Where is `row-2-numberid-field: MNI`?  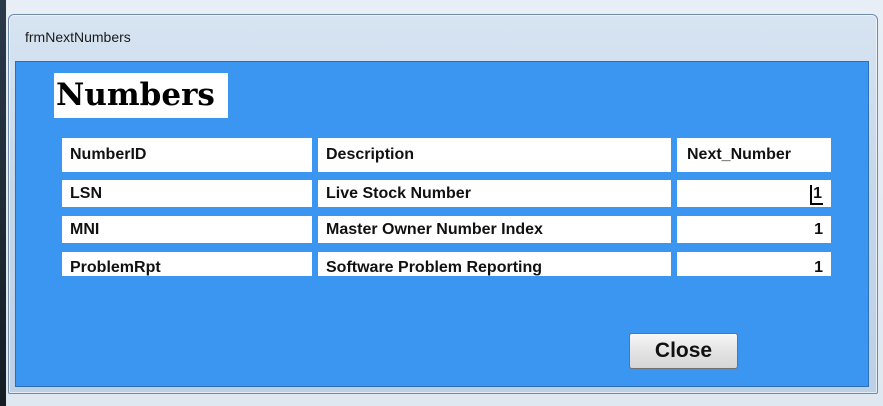 row-2-numberid-field: MNI is located at coordinates (187, 229).